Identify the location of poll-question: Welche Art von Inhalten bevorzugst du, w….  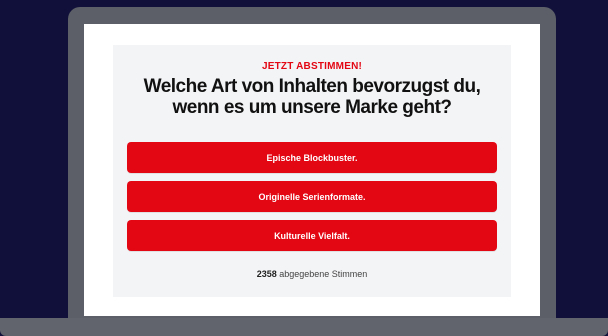
(312, 97).